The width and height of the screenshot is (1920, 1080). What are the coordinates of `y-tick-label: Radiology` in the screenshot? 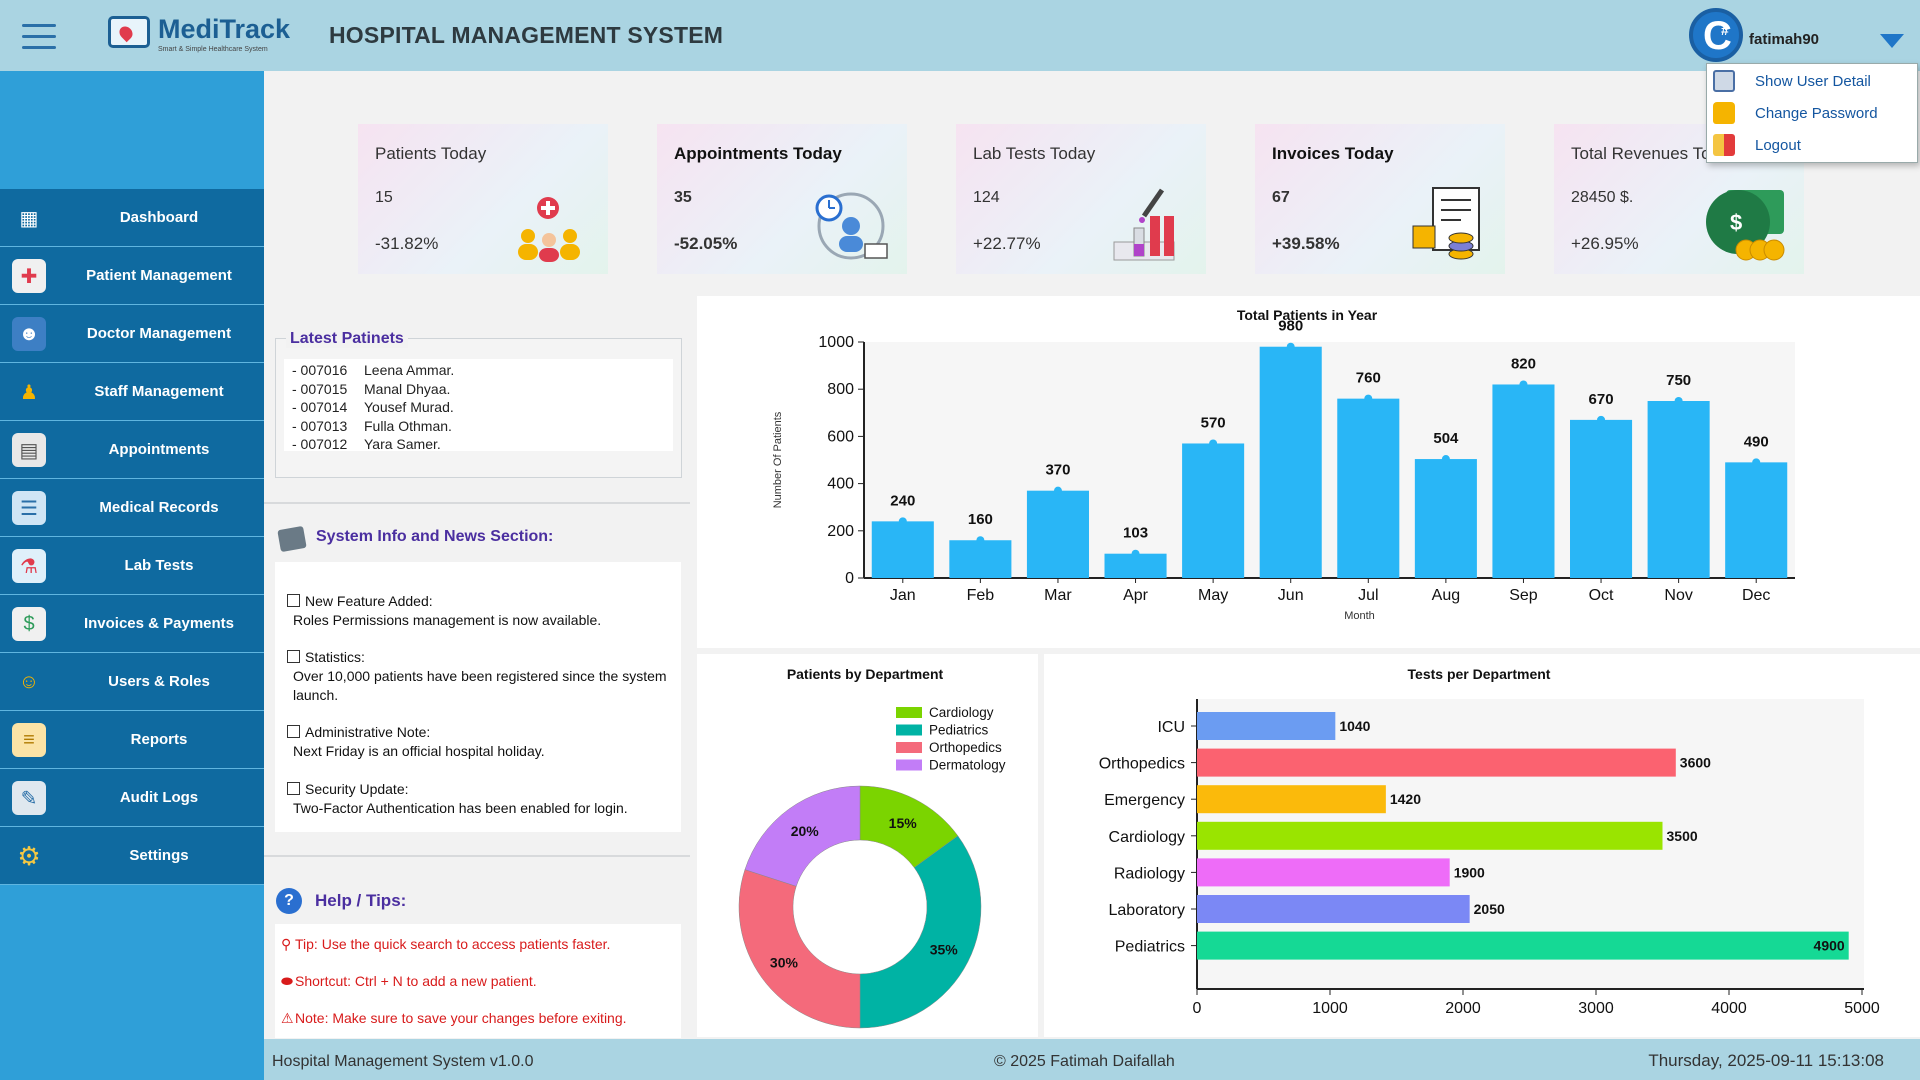 It's located at (1149, 873).